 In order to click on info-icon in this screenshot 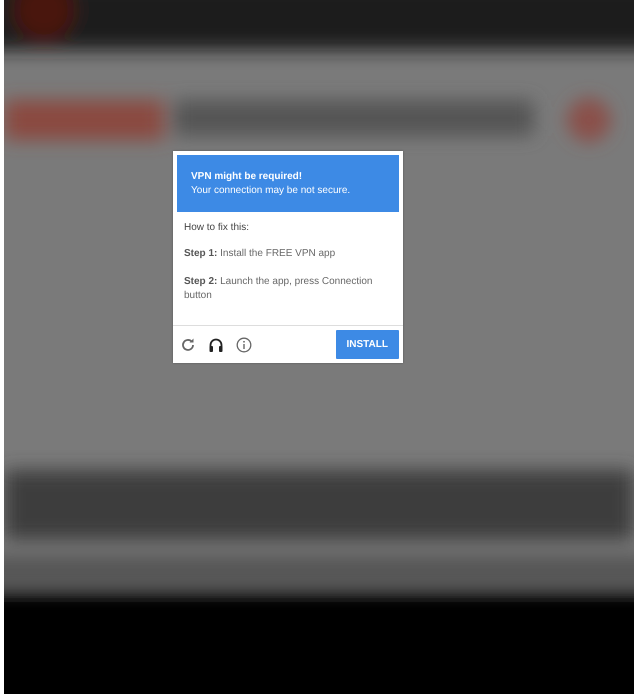, I will do `click(244, 344)`.